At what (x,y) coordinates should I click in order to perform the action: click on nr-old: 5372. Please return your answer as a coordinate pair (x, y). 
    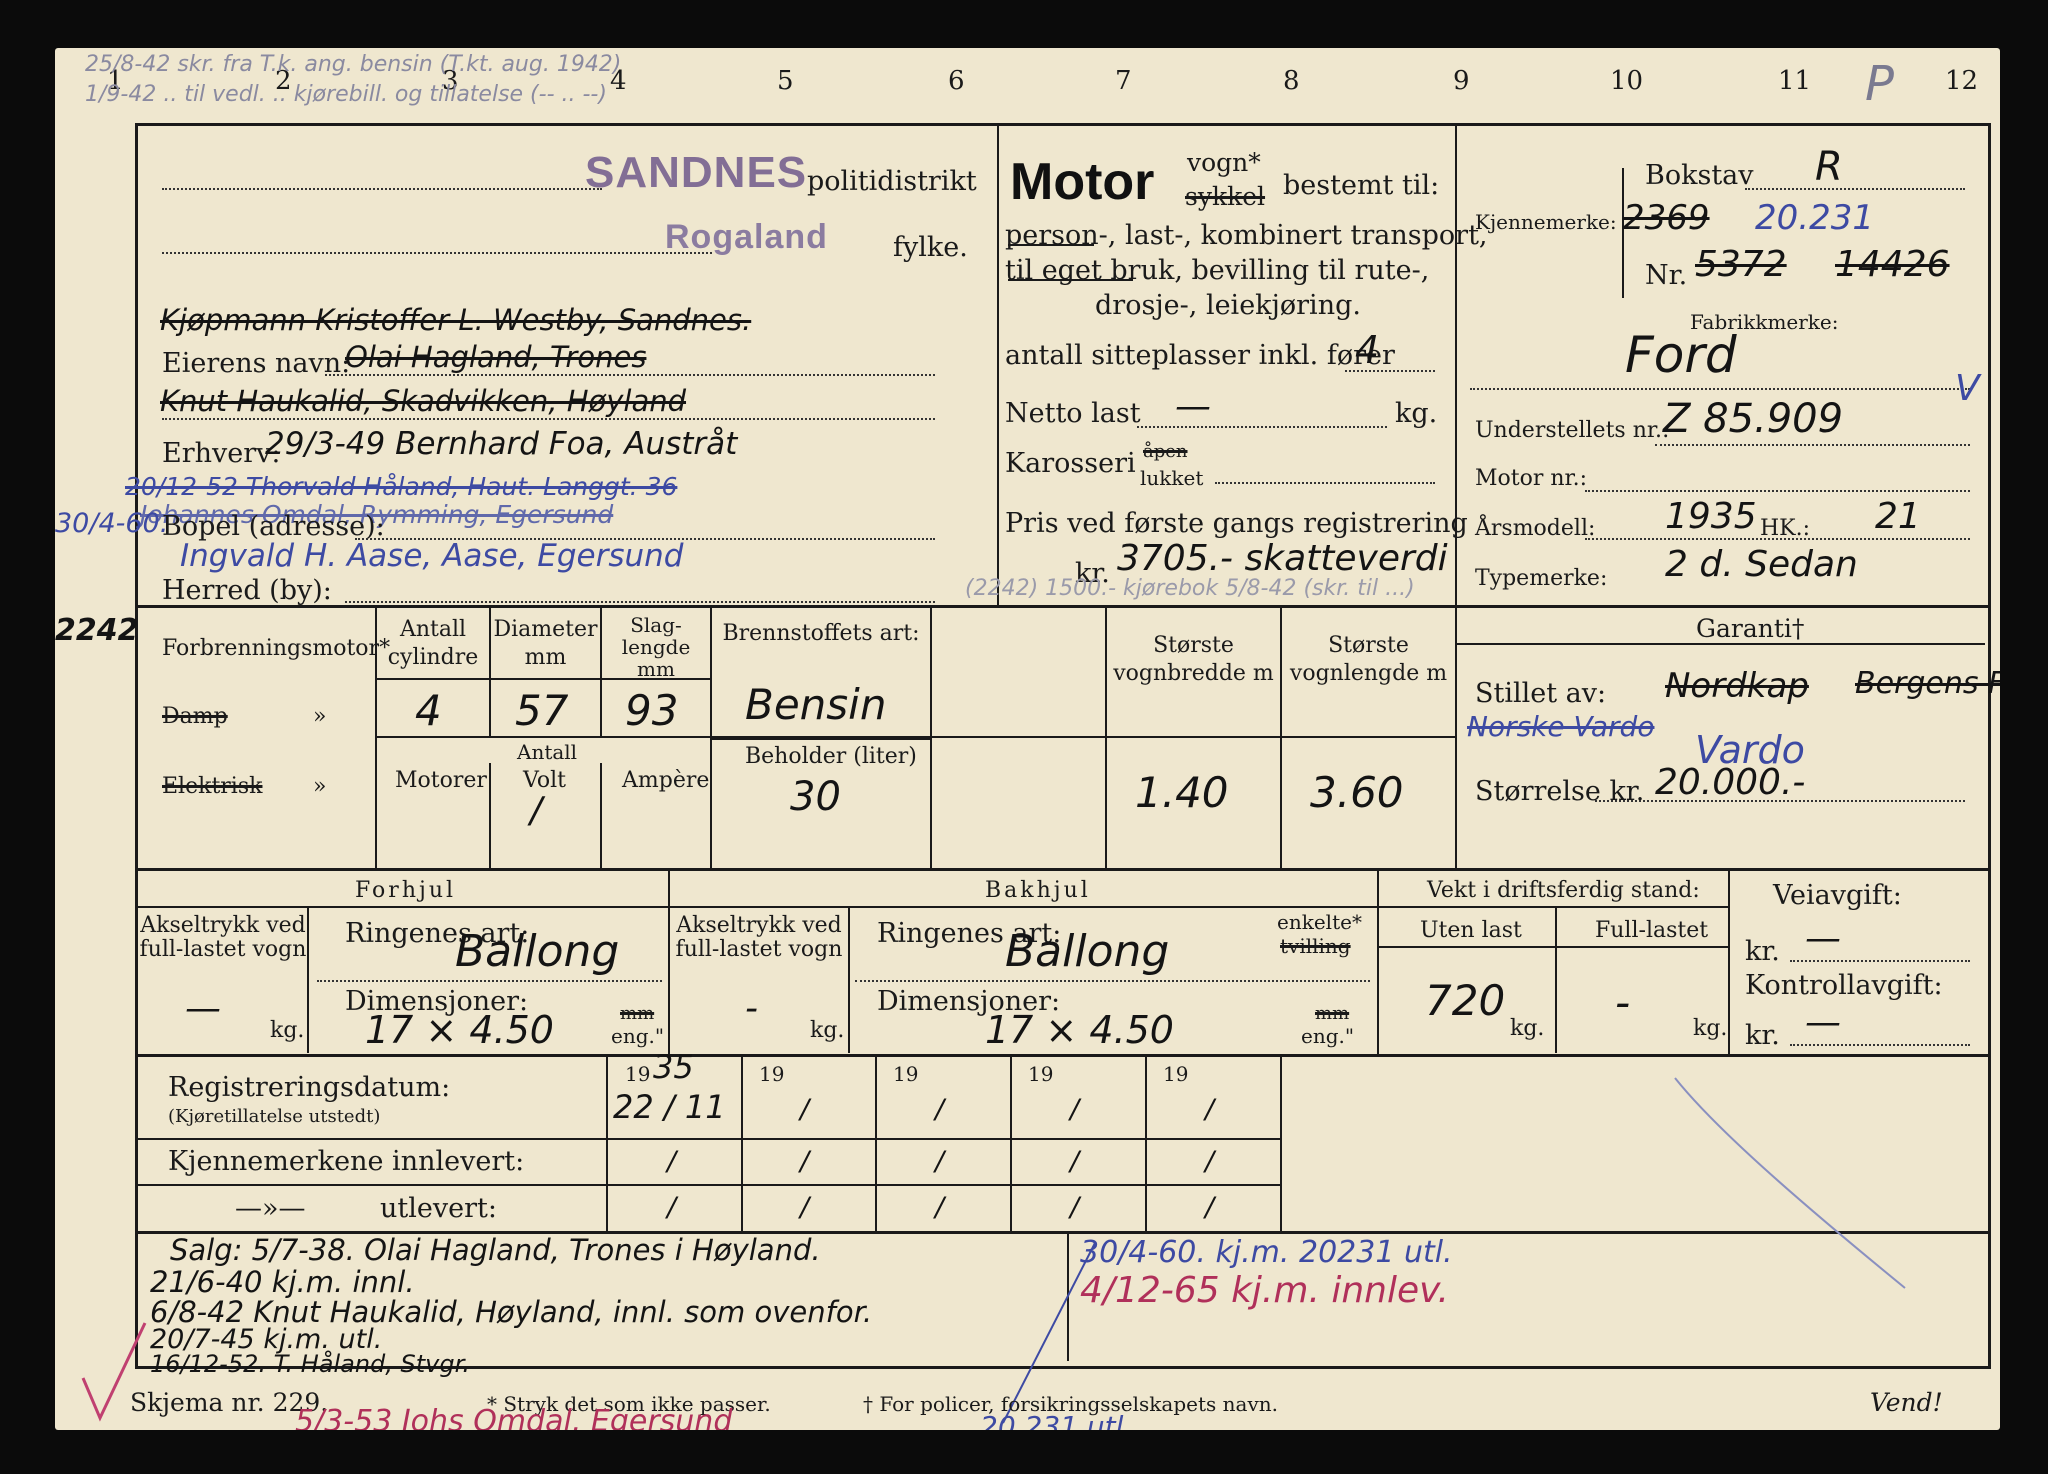
    Looking at the image, I should click on (1741, 264).